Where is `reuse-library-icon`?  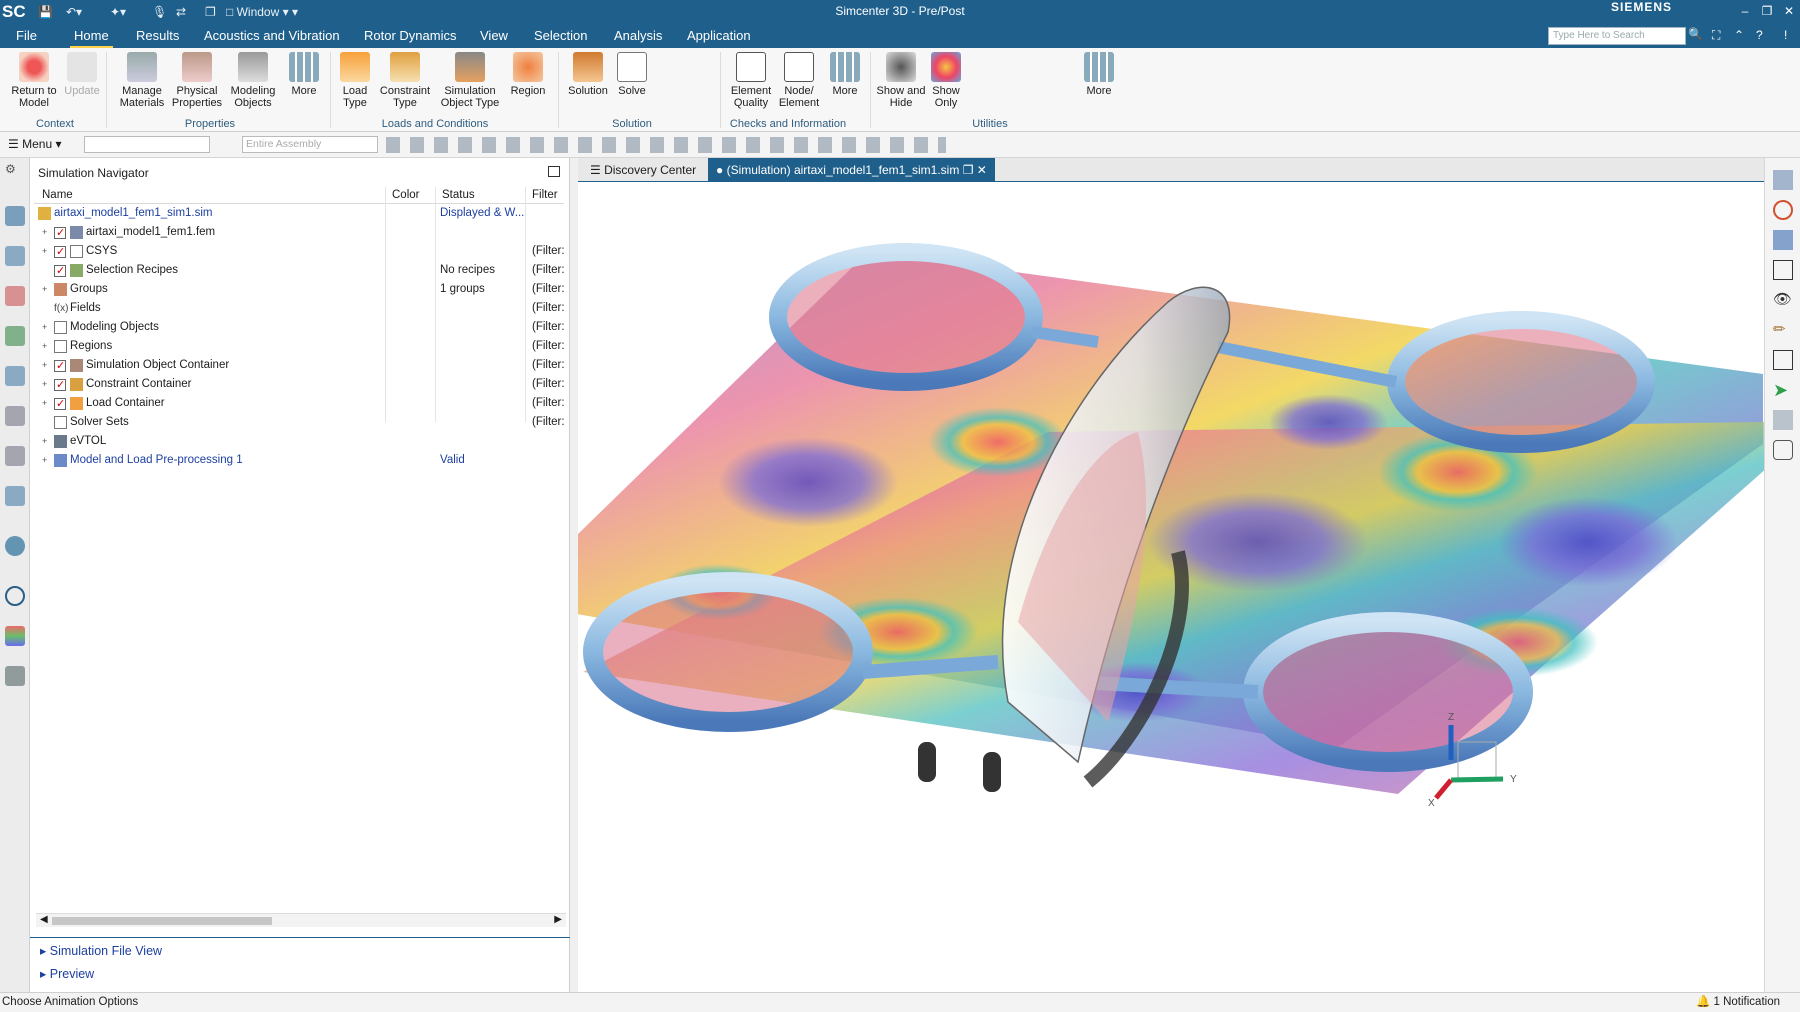
reuse-library-icon is located at coordinates (15, 456).